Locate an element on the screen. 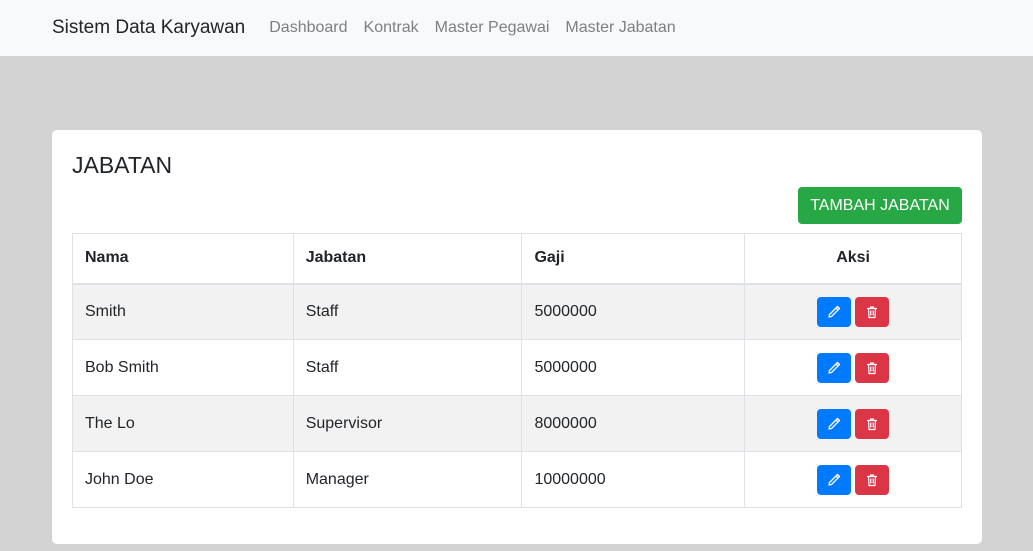  cell-nama: The Lo is located at coordinates (183, 423).